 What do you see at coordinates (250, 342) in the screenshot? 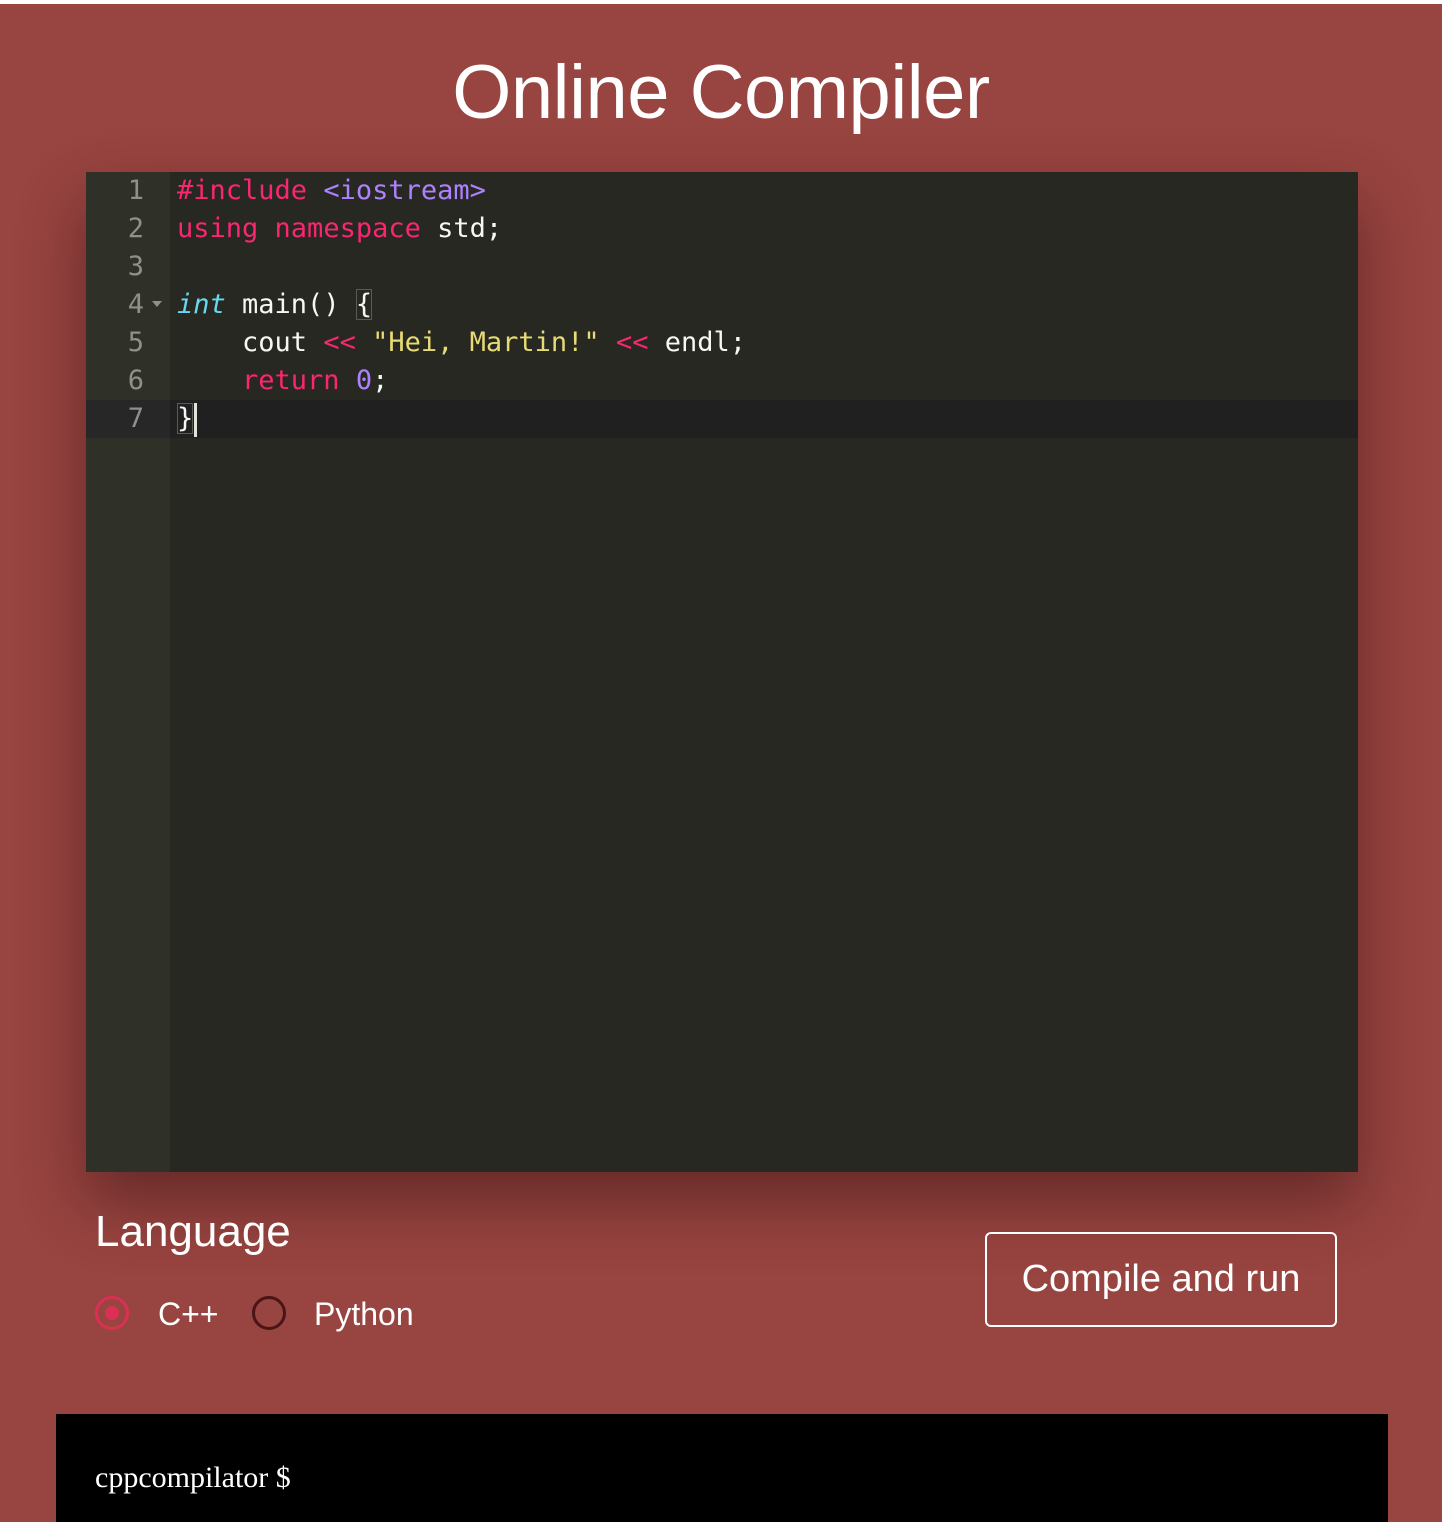
I see `code-token: cout` at bounding box center [250, 342].